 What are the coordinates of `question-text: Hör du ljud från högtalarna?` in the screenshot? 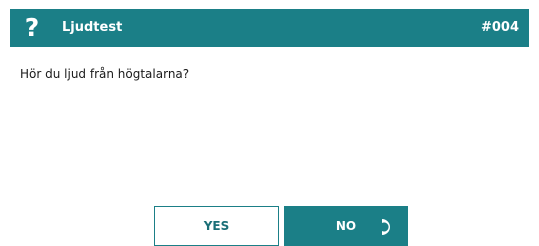 It's located at (105, 74).